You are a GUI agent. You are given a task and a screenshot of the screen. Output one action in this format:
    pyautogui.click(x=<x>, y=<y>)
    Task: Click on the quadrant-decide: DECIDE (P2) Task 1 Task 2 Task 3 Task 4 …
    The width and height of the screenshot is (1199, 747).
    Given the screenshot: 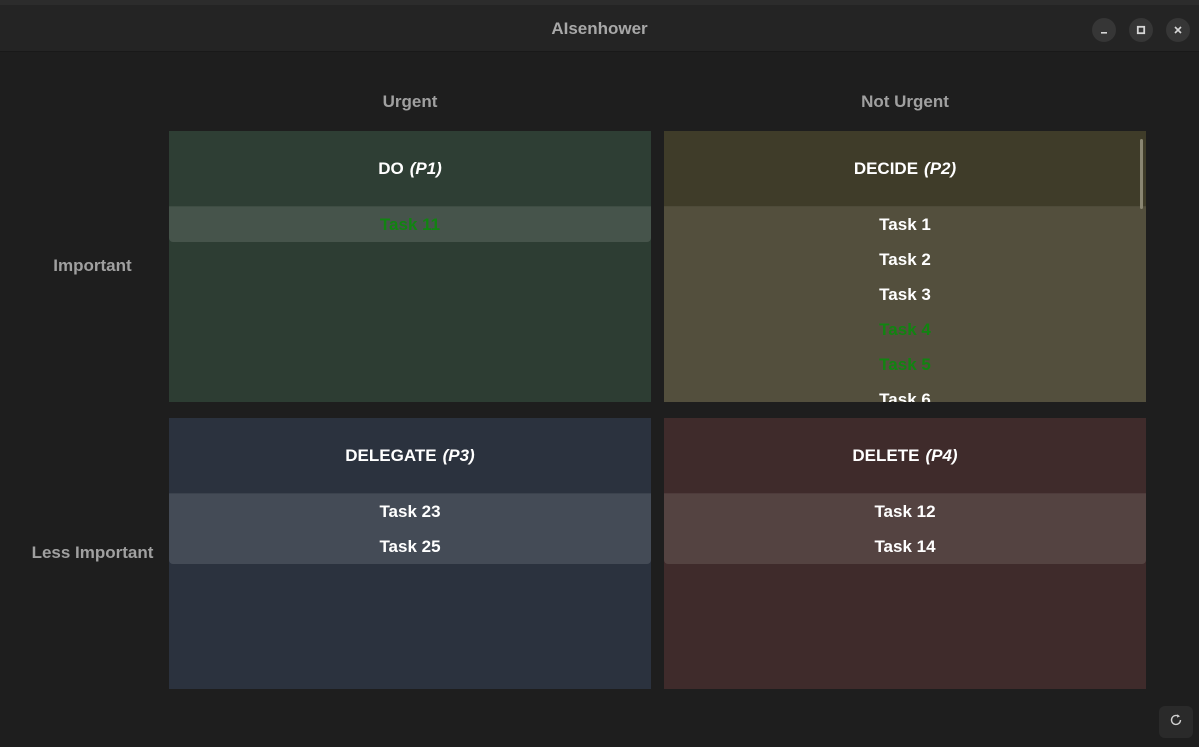 What is the action you would take?
    pyautogui.click(x=905, y=266)
    